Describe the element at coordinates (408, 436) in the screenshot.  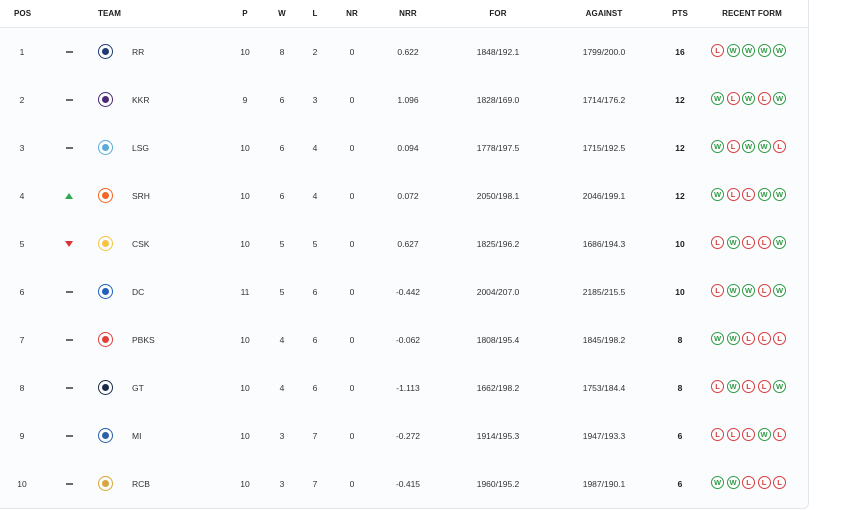
I see `row-nrr: -0.272` at that location.